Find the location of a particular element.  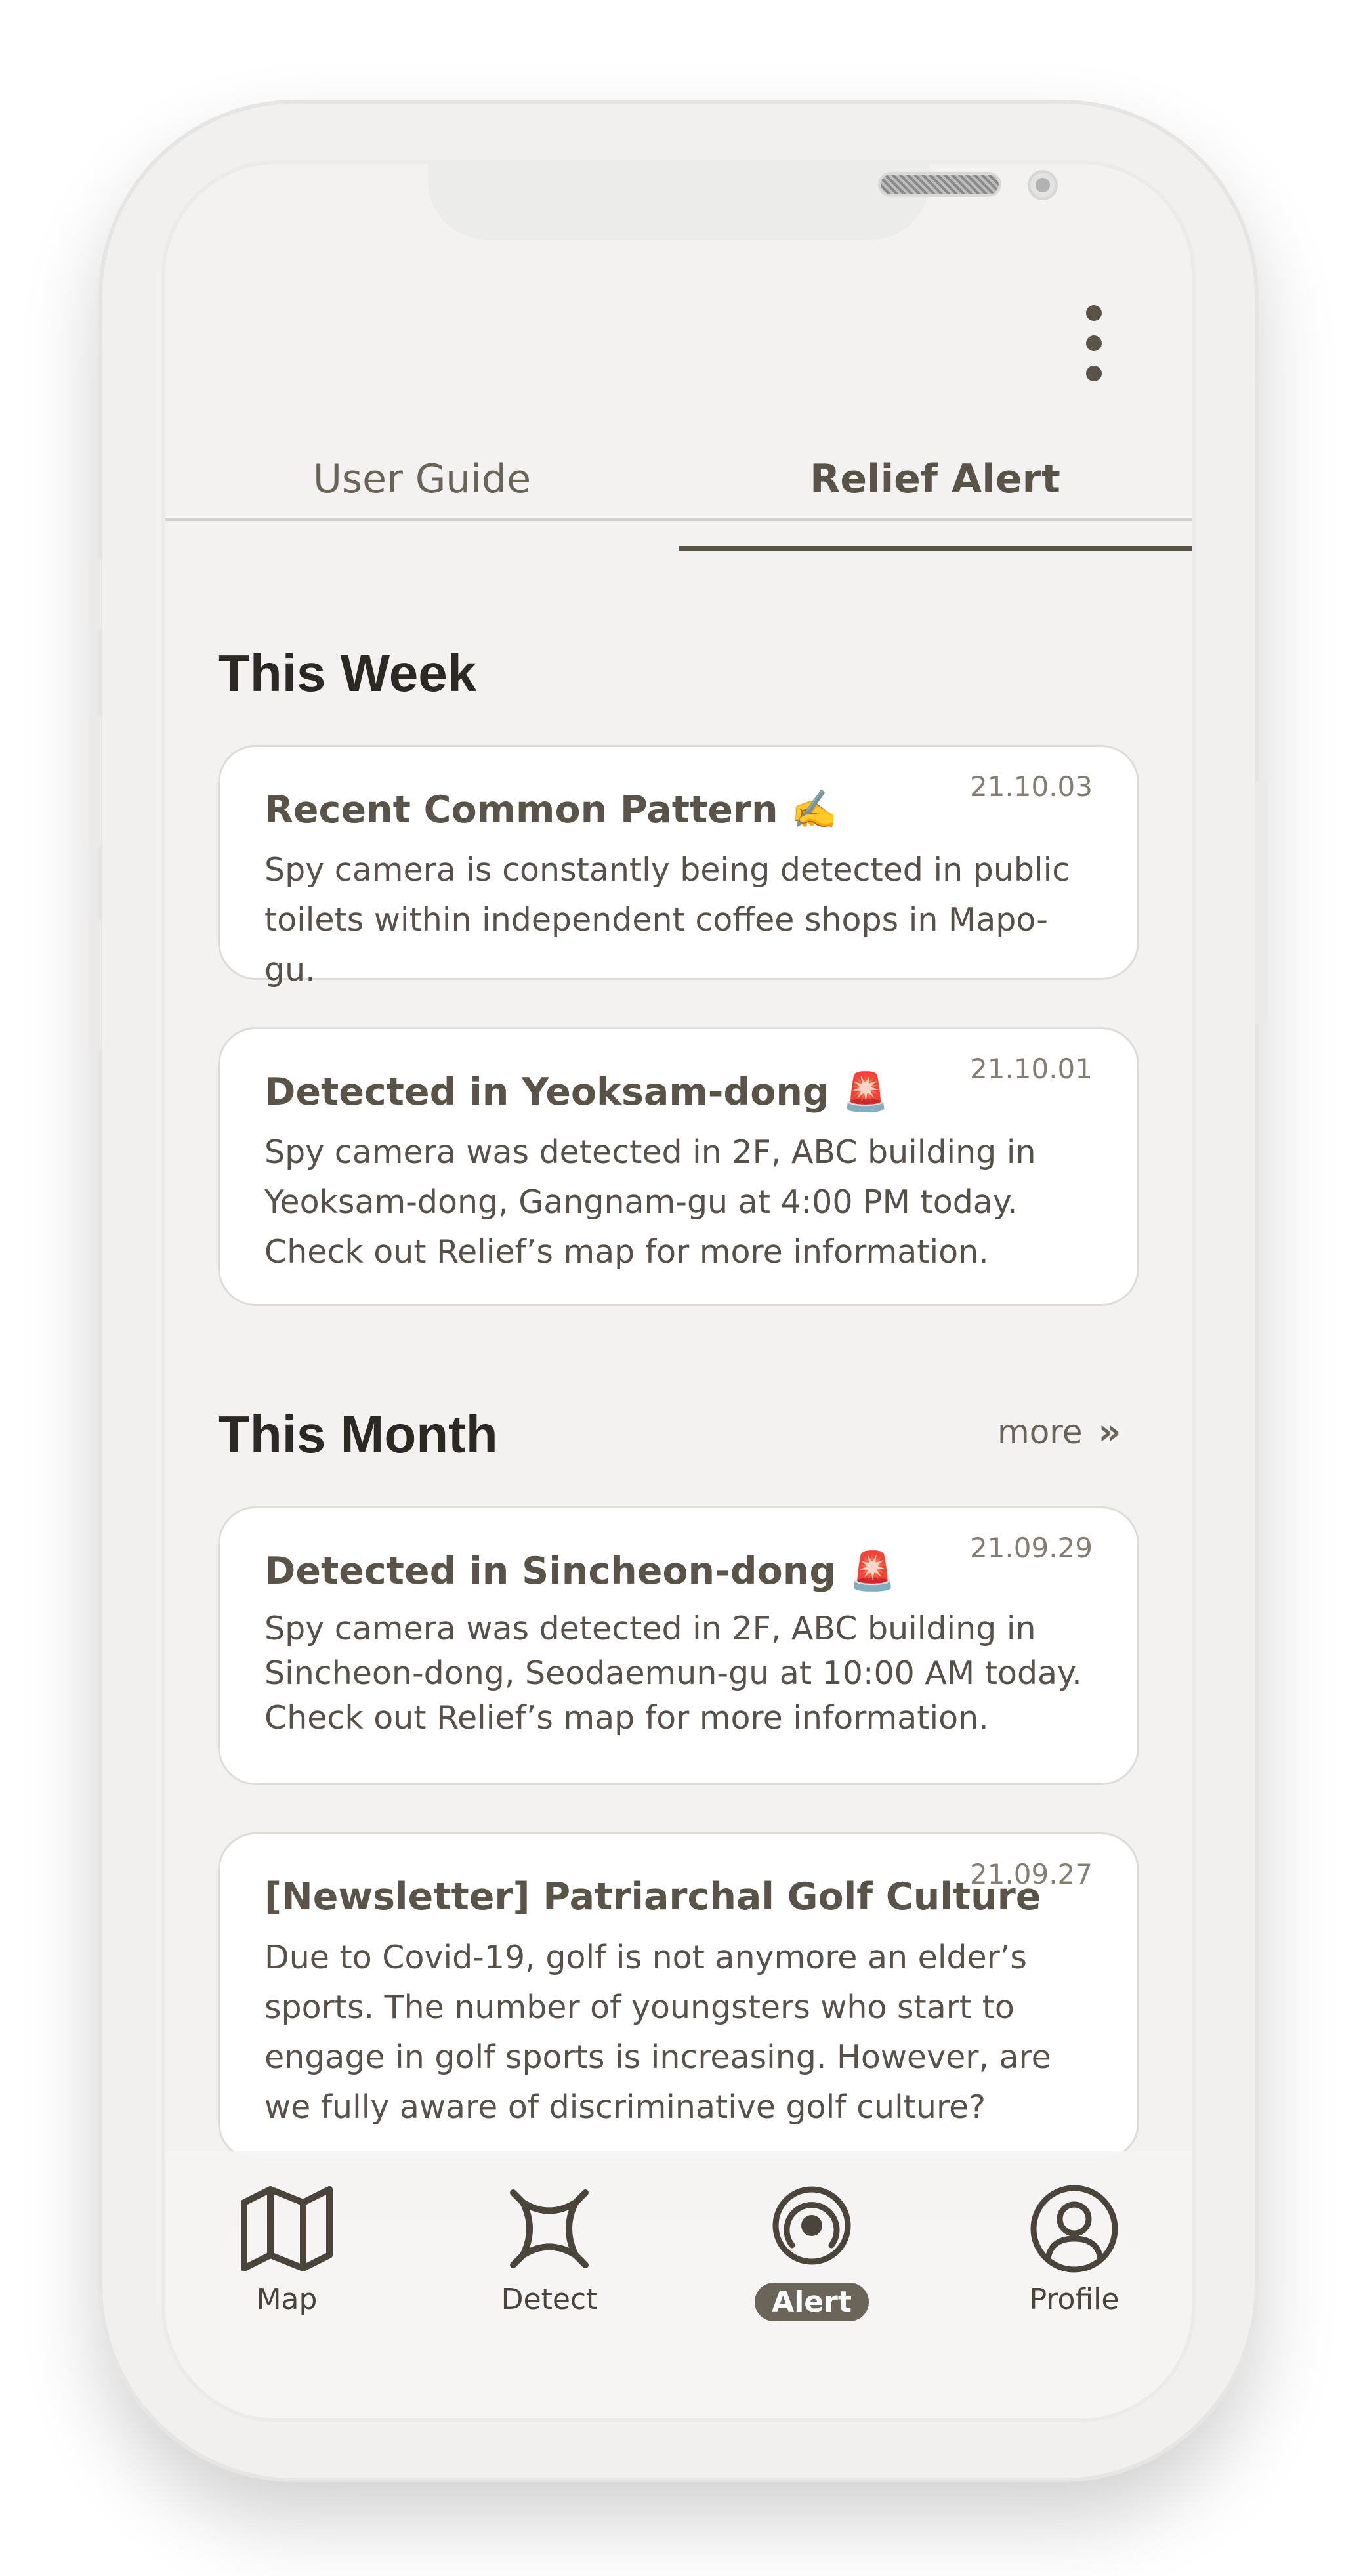

nav-label-map: Map is located at coordinates (287, 2299).